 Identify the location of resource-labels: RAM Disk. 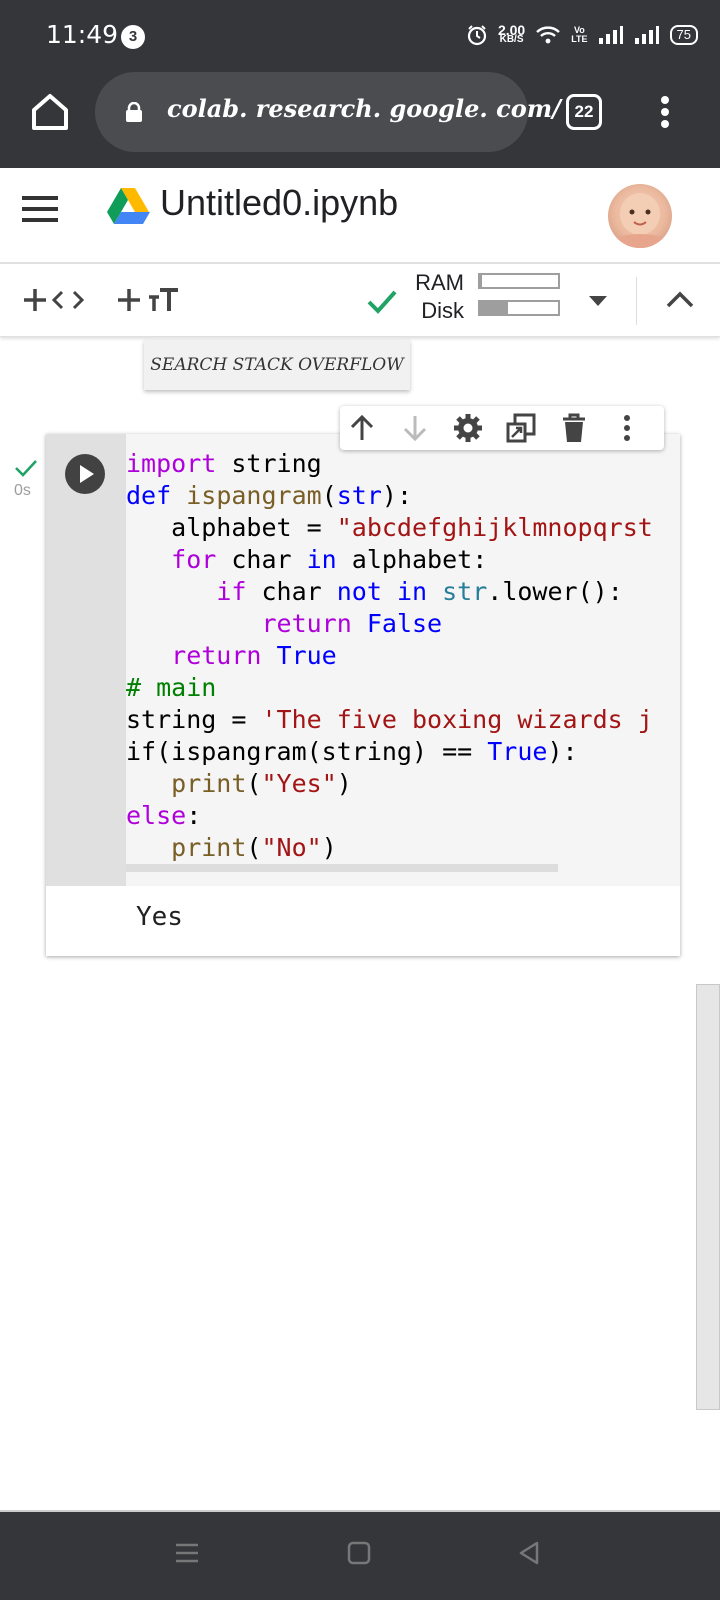
(433, 297).